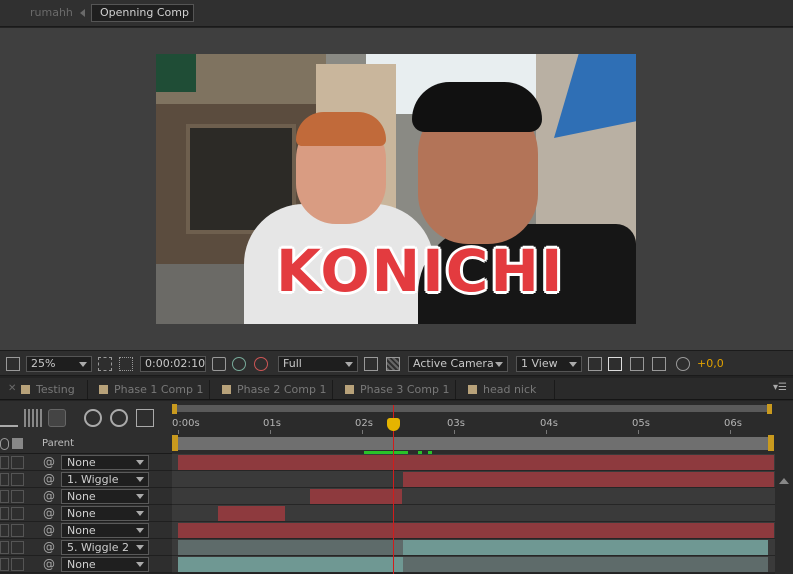 This screenshot has width=793, height=574. Describe the element at coordinates (219, 364) in the screenshot. I see `camera-snapshot-icon` at that location.